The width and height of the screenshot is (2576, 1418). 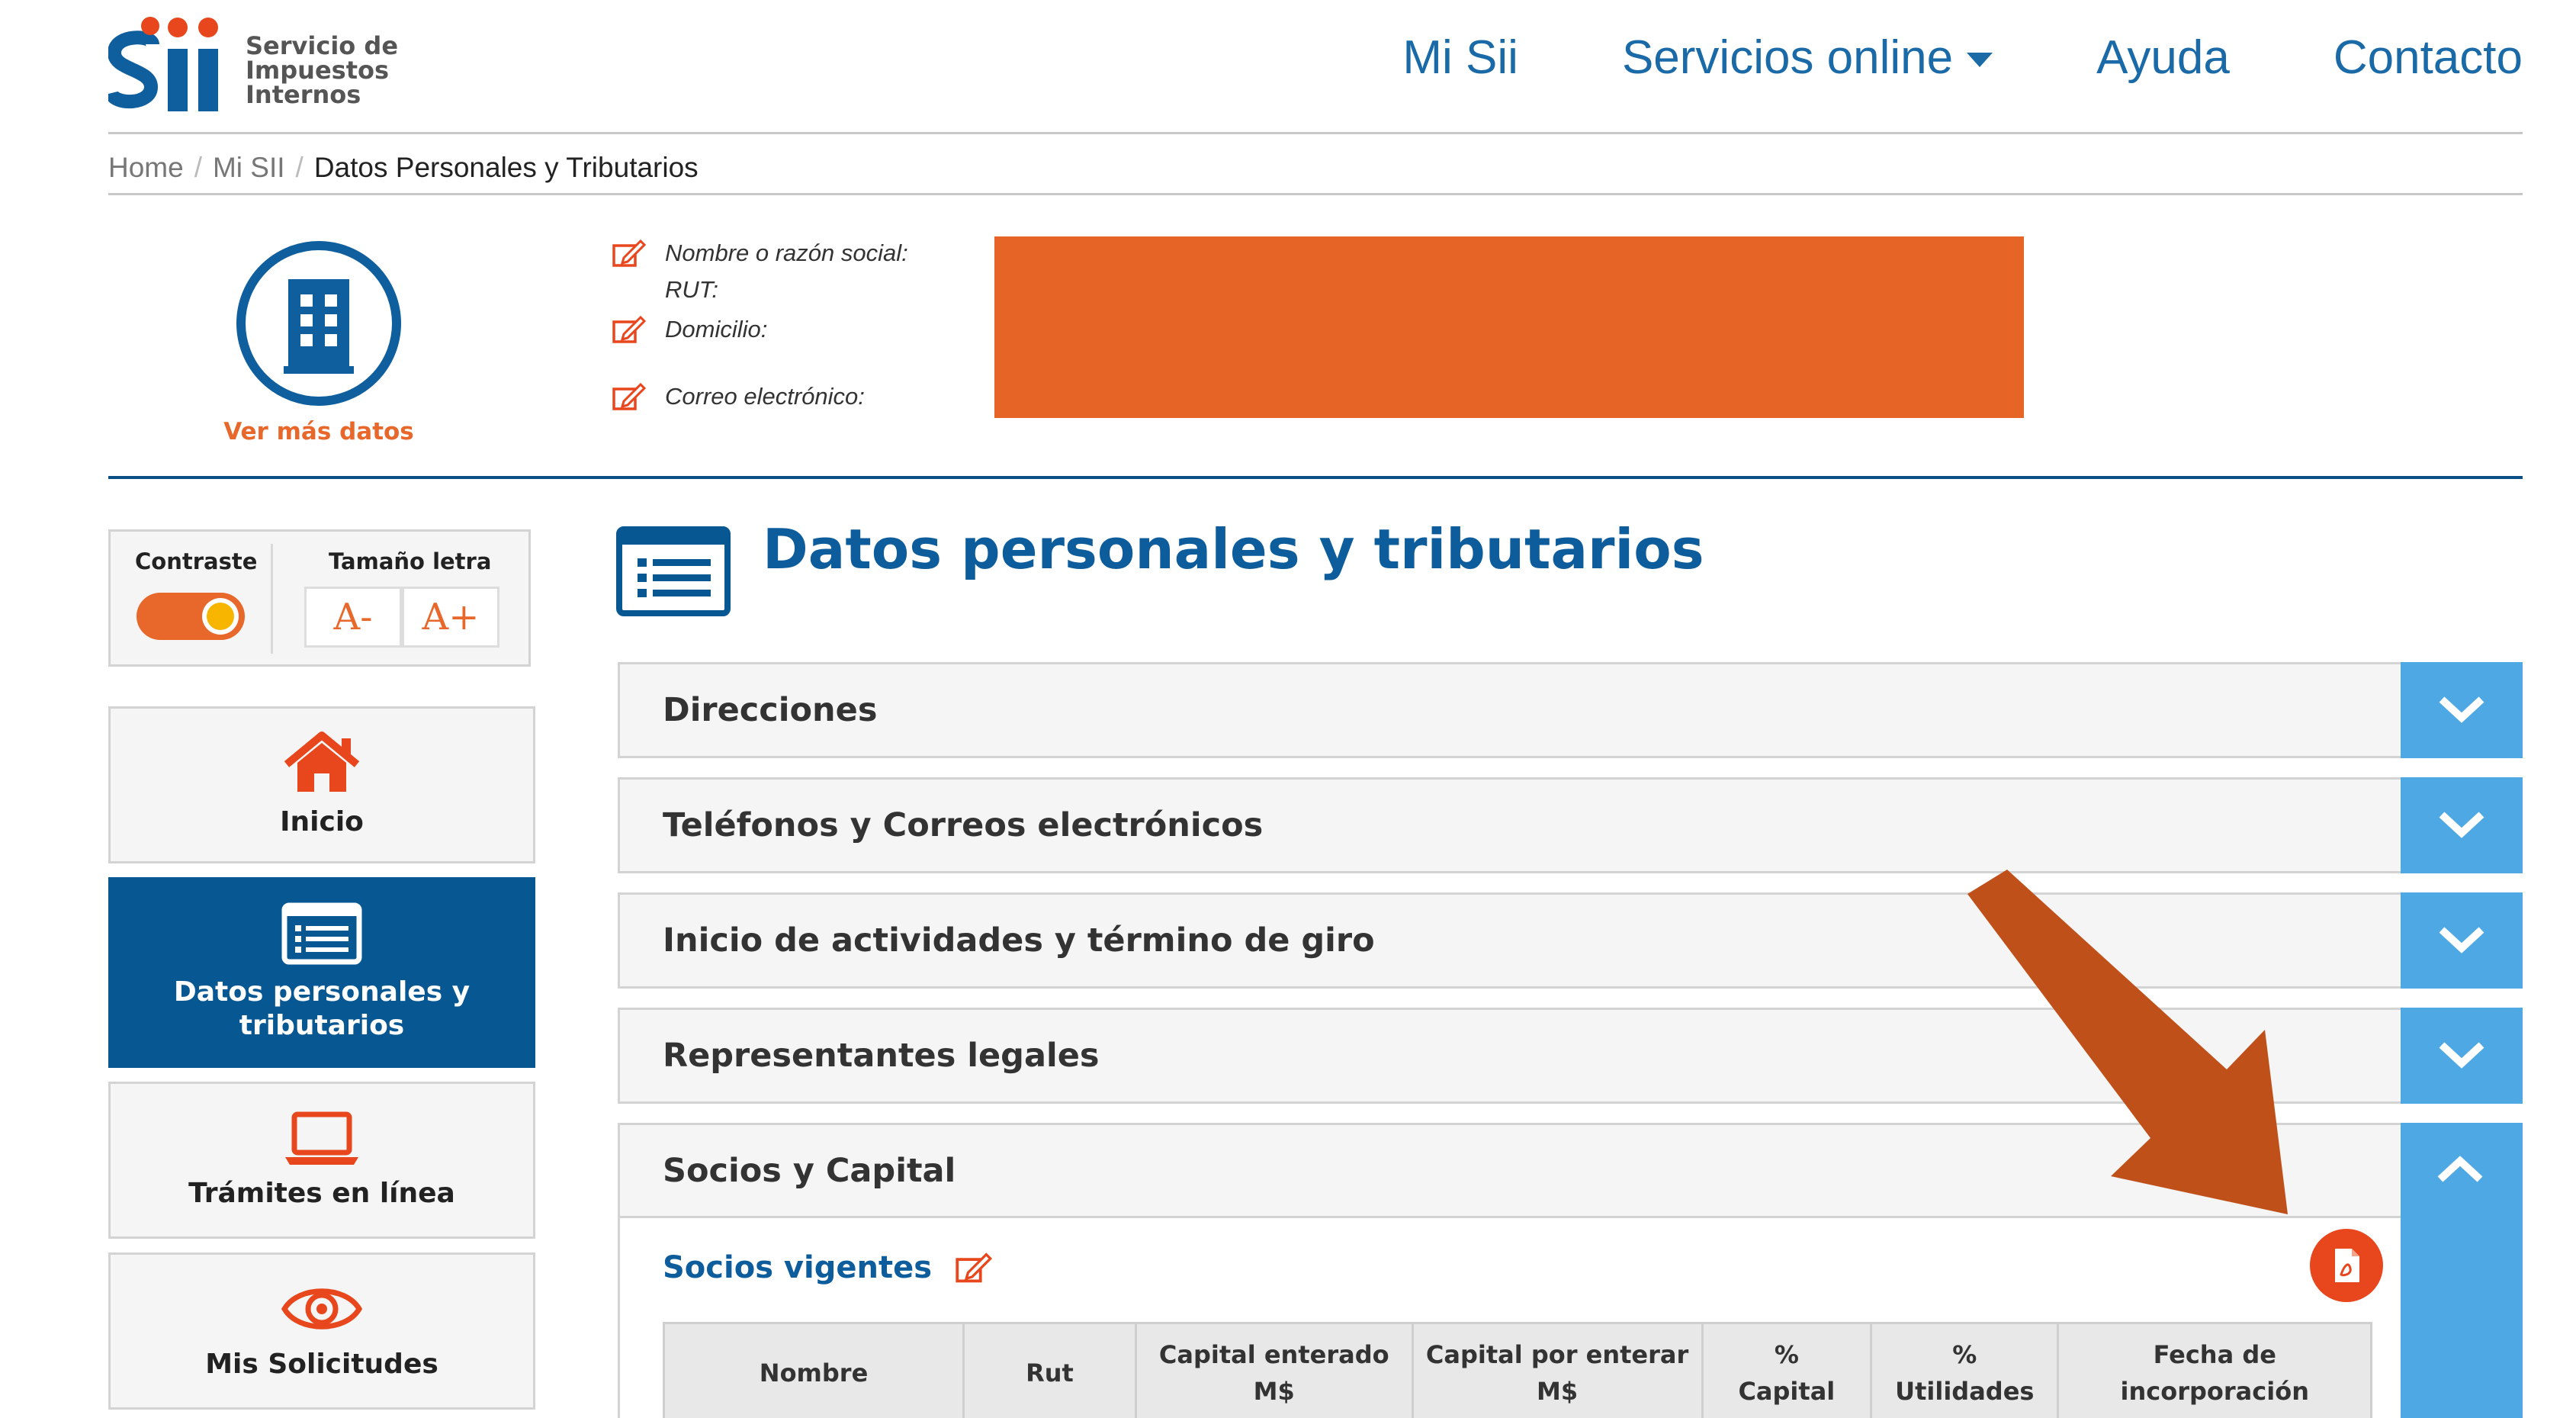 What do you see at coordinates (2127, 1042) in the screenshot?
I see `annotation-arrow` at bounding box center [2127, 1042].